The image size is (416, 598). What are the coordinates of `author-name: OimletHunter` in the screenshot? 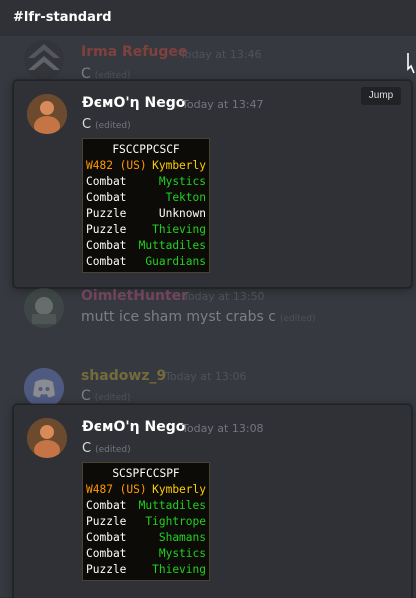 It's located at (134, 296).